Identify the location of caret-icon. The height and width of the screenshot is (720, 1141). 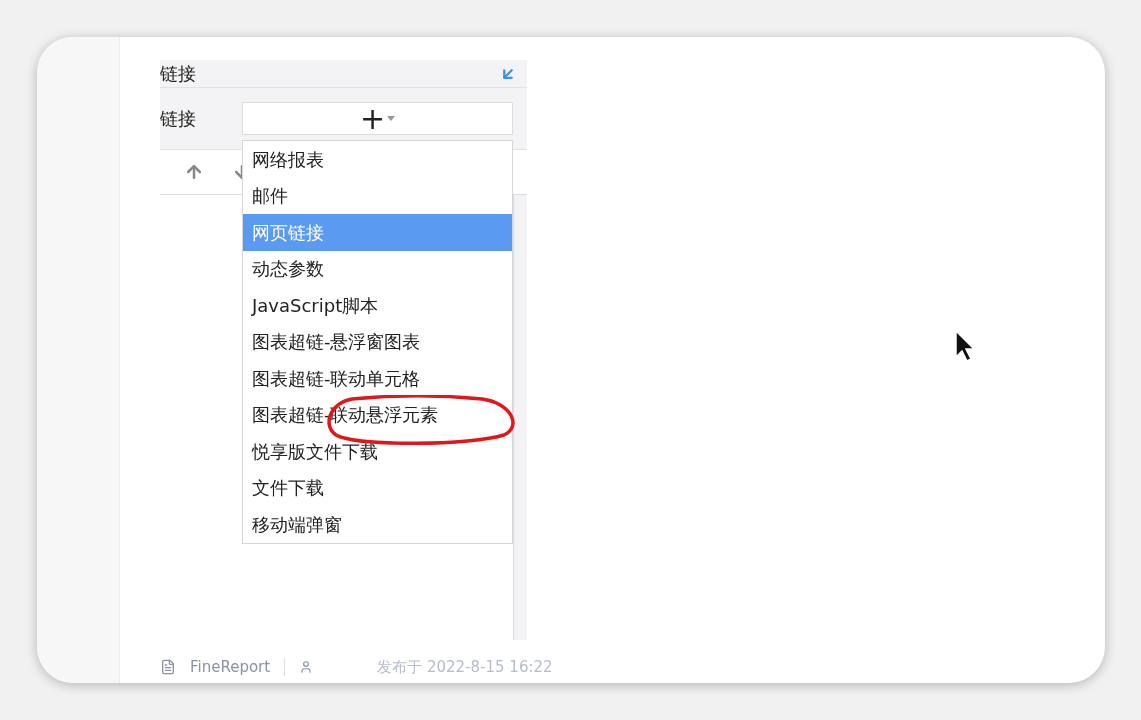
(391, 118).